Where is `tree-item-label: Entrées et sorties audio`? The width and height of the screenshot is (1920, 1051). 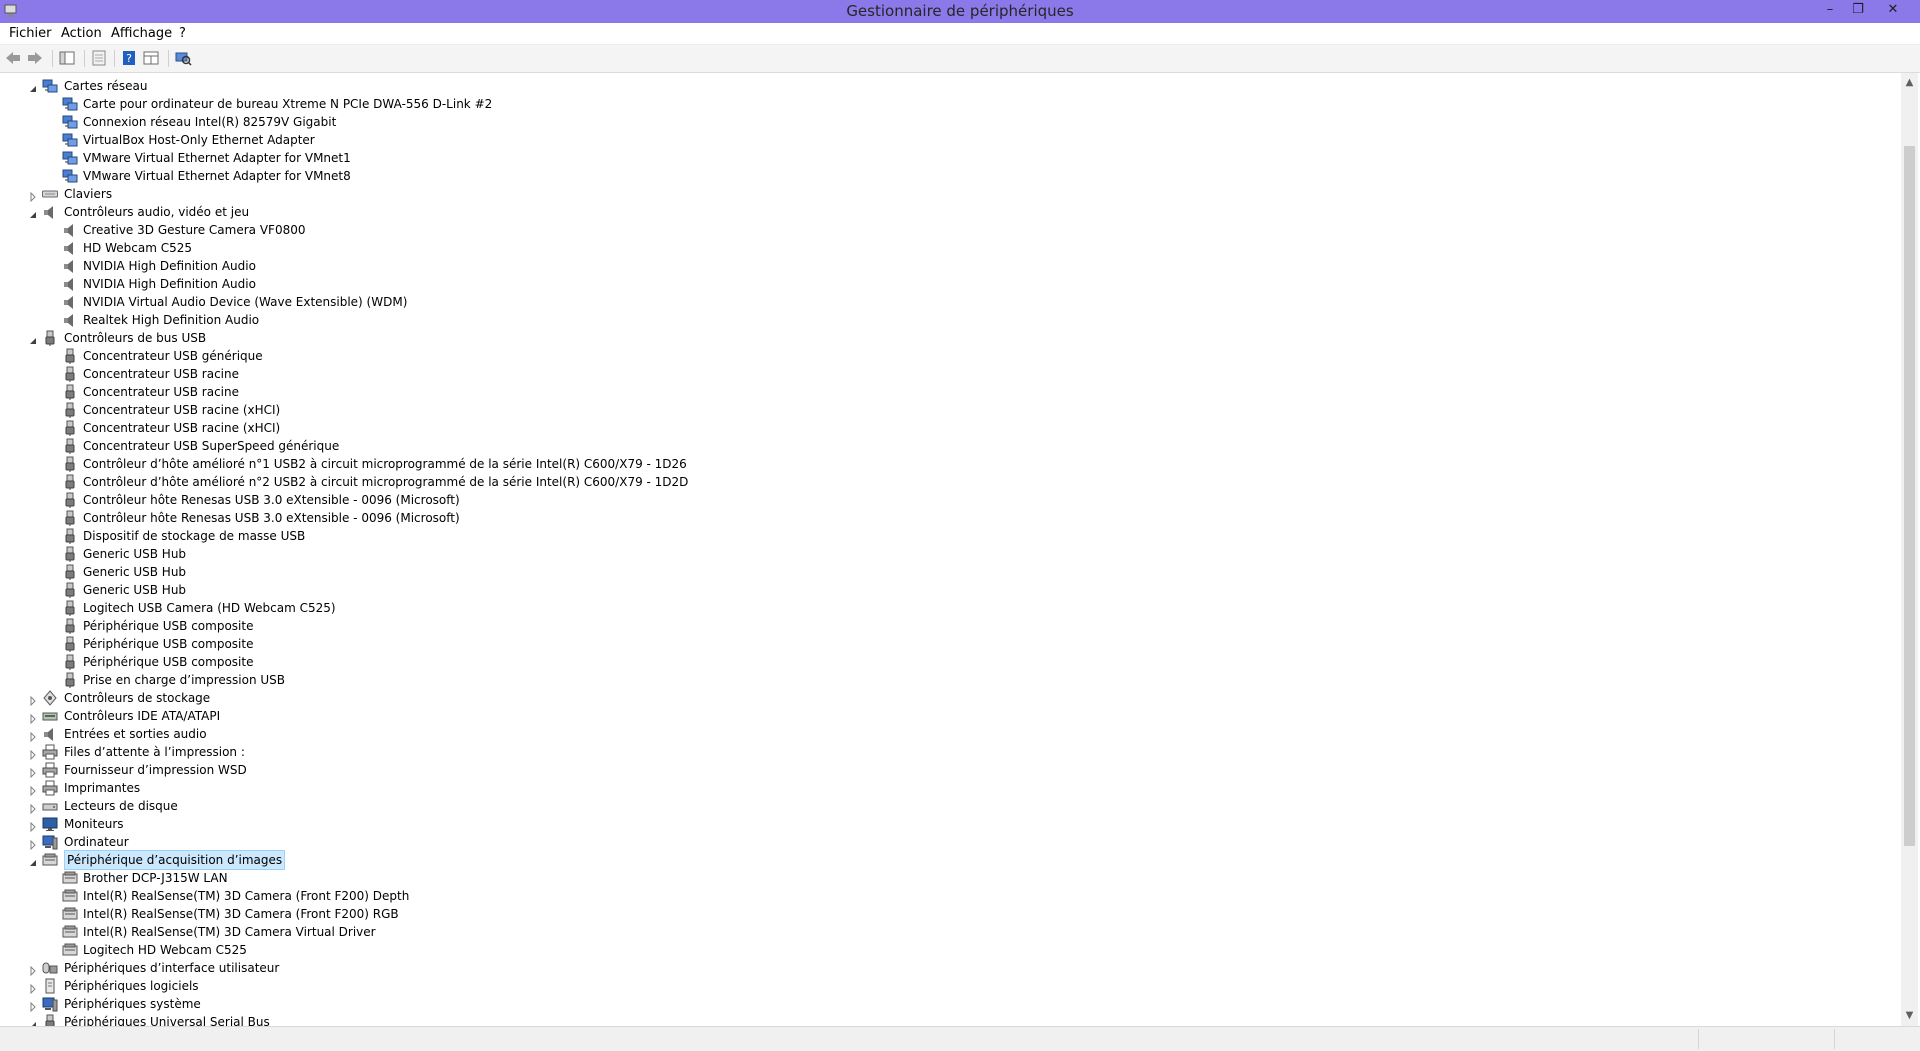
tree-item-label: Entrées et sorties audio is located at coordinates (135, 734).